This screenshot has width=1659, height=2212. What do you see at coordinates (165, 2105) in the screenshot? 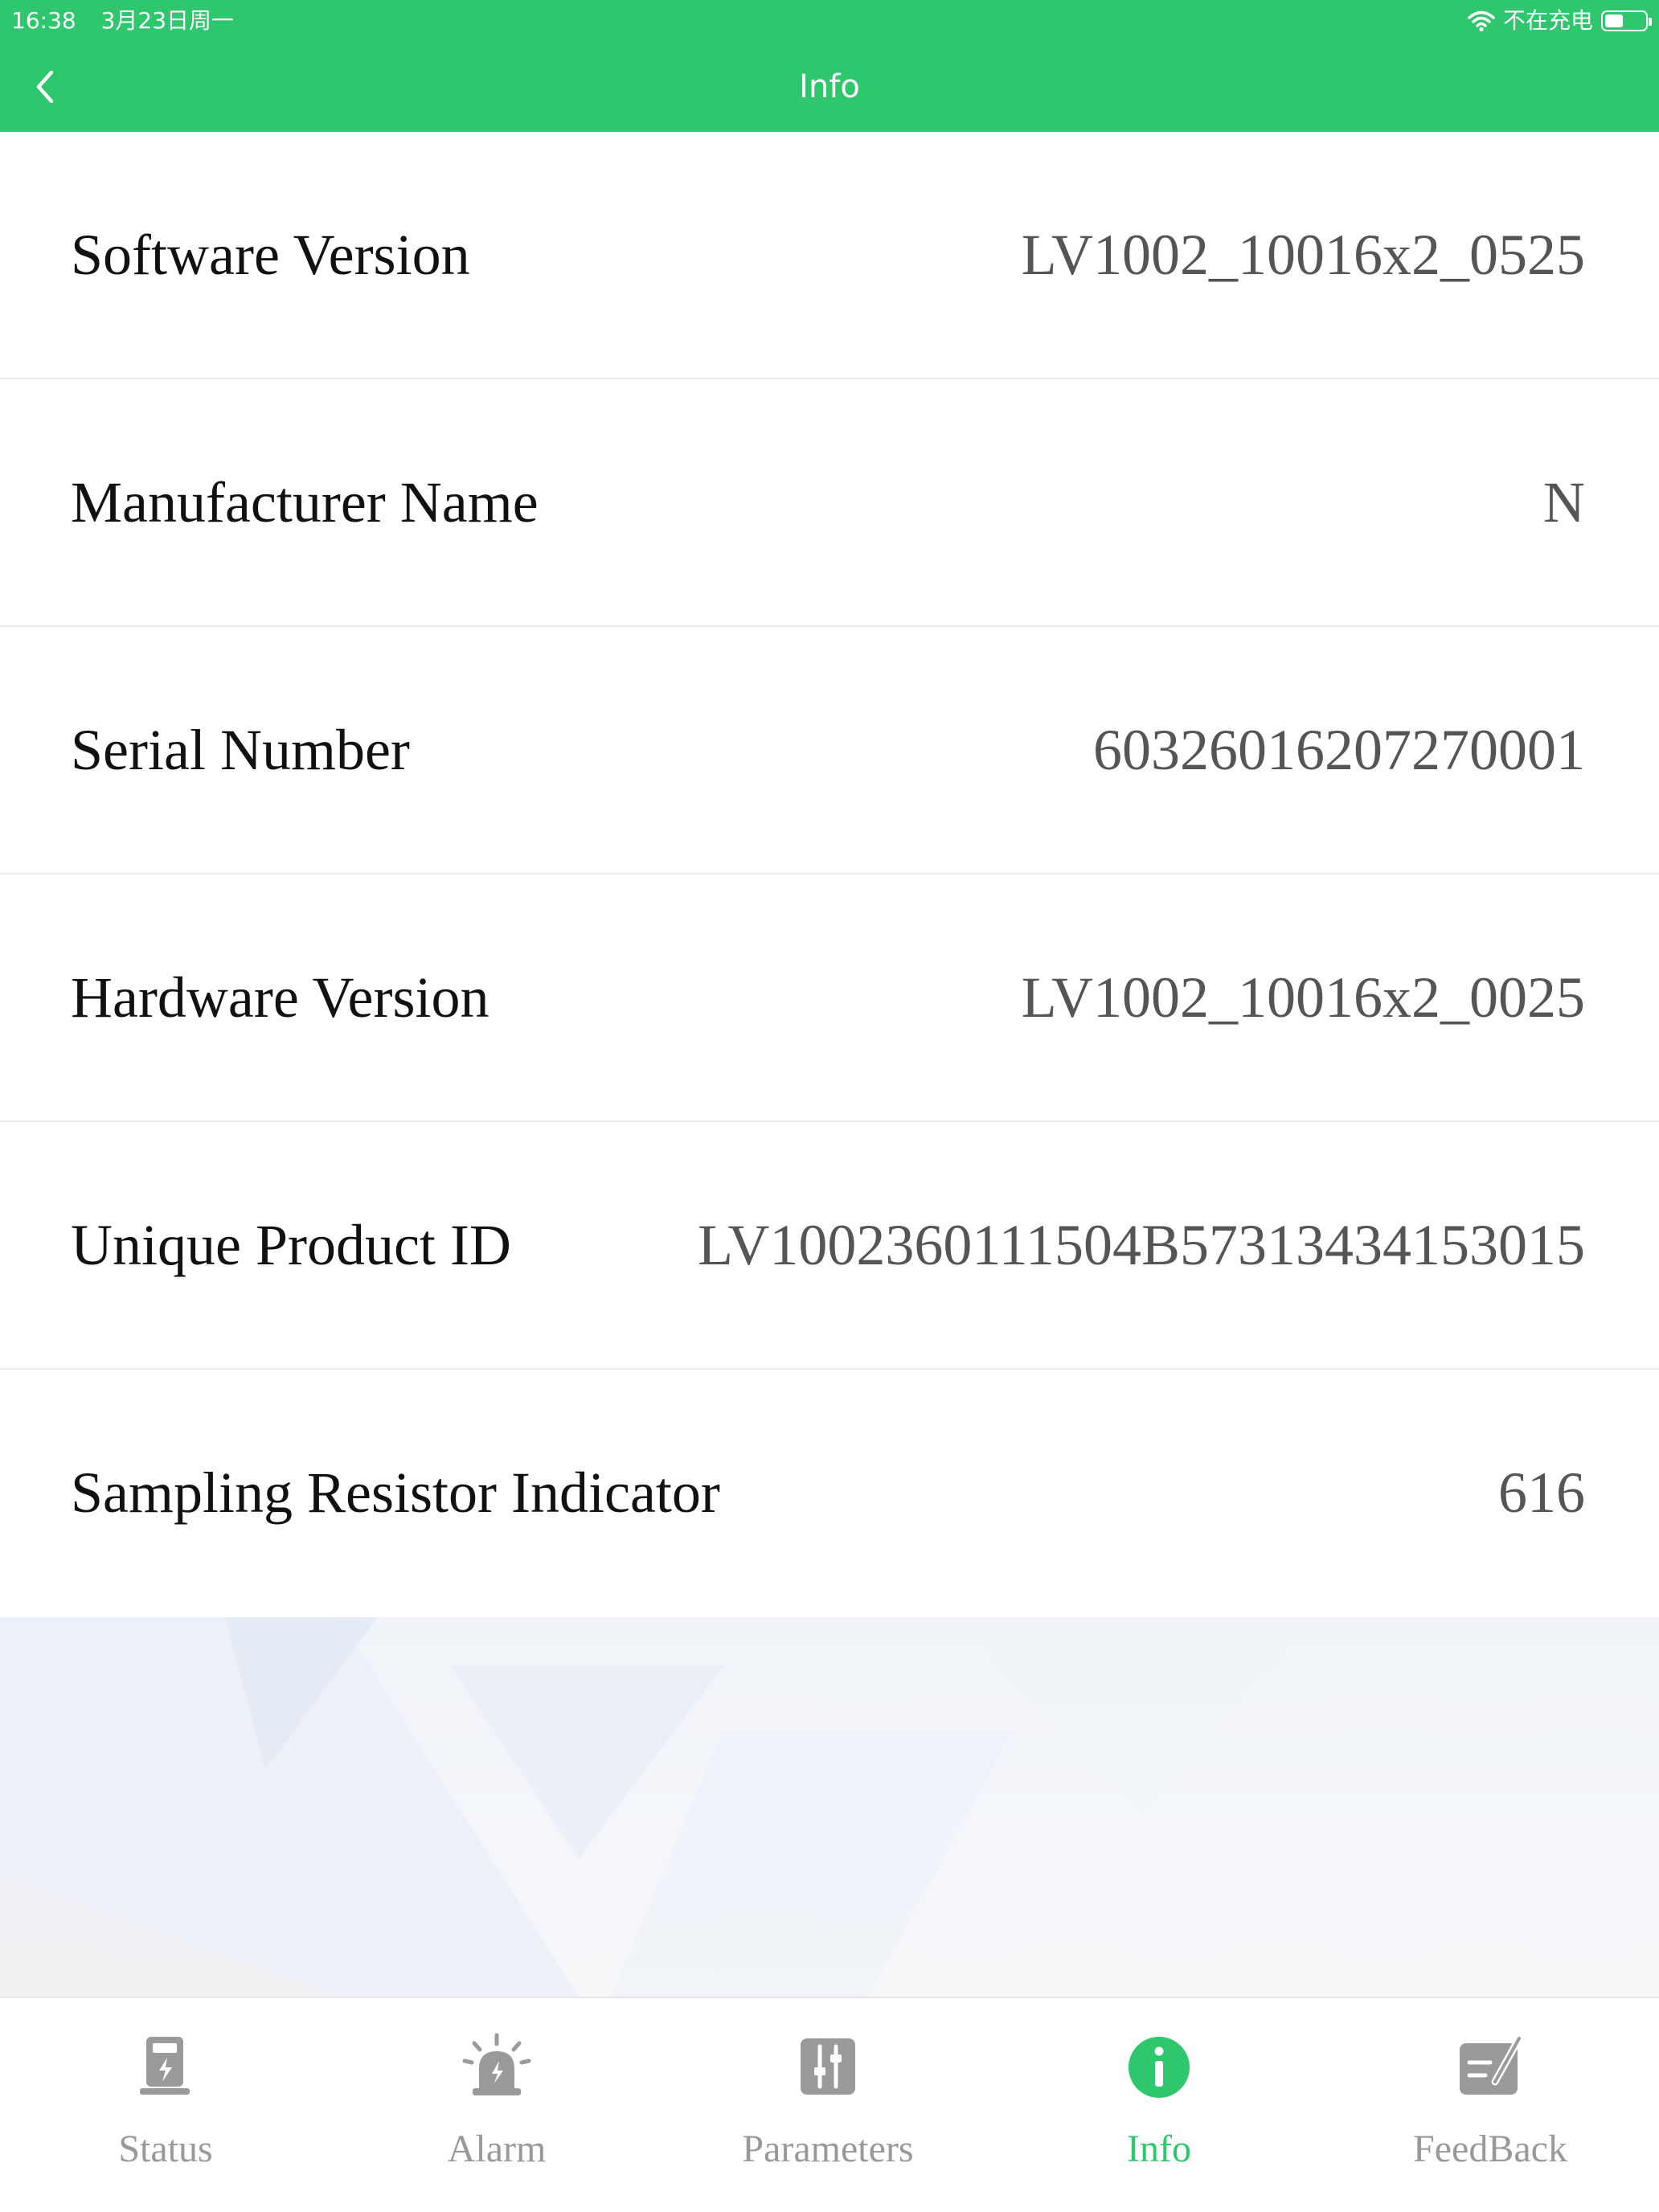
I see `tab-status: Status` at bounding box center [165, 2105].